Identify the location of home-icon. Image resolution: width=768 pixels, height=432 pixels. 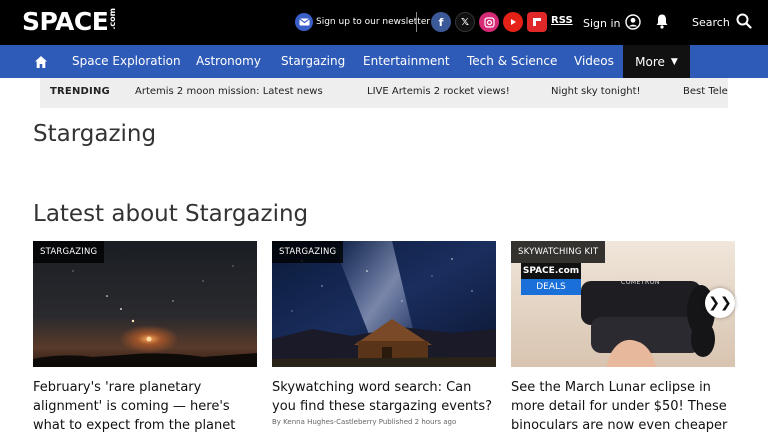
(41, 63).